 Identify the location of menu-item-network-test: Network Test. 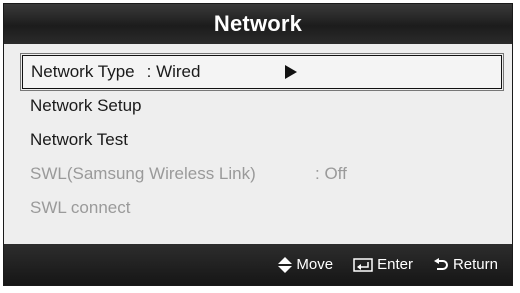
(262, 140).